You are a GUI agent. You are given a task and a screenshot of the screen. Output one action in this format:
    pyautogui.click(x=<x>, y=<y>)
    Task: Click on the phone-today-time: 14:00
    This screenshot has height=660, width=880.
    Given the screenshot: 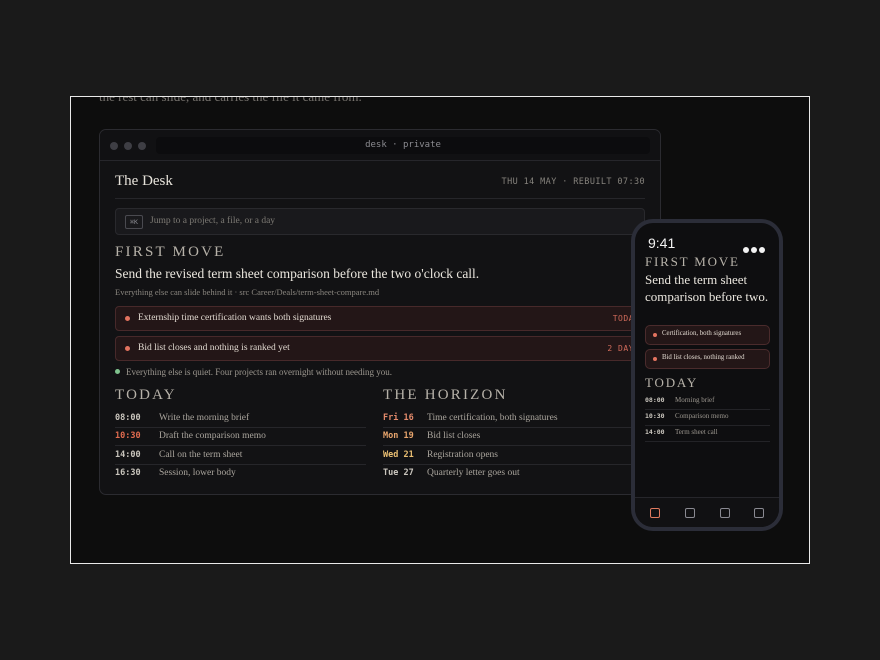 What is the action you would take?
    pyautogui.click(x=655, y=432)
    